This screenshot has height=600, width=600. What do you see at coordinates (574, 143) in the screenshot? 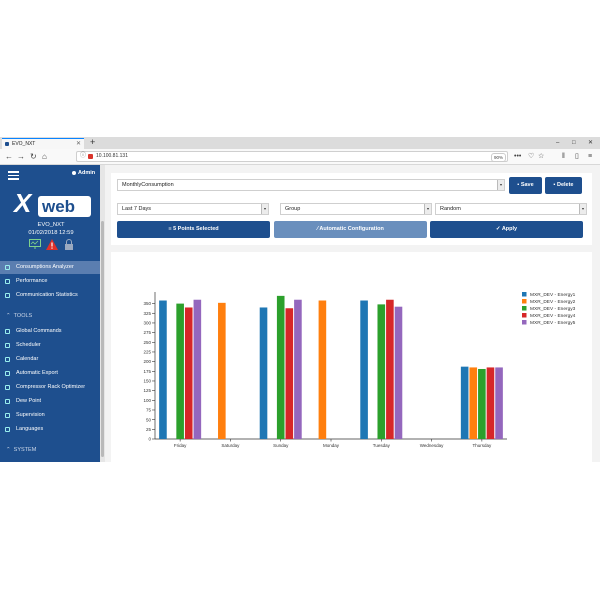
I see `maximize-button: □` at bounding box center [574, 143].